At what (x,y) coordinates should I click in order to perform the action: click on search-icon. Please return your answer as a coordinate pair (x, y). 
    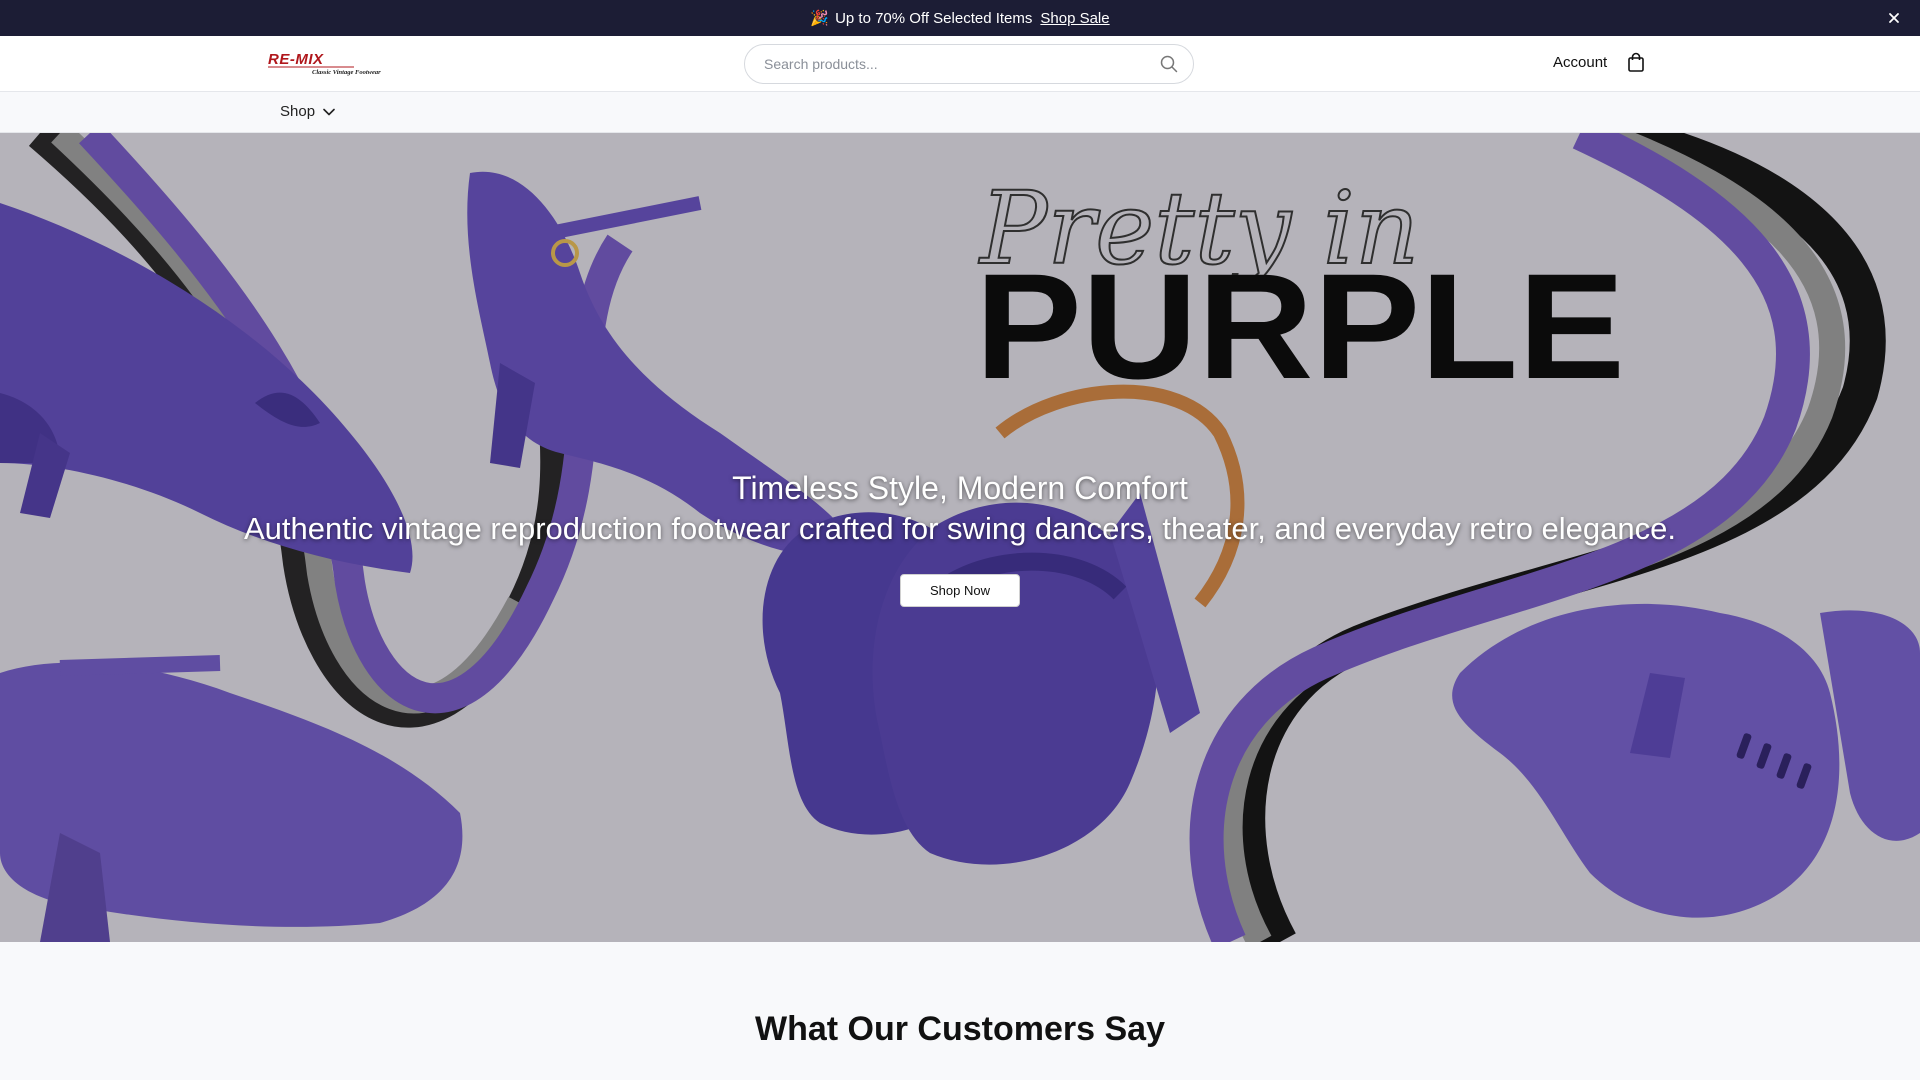
    Looking at the image, I should click on (1169, 64).